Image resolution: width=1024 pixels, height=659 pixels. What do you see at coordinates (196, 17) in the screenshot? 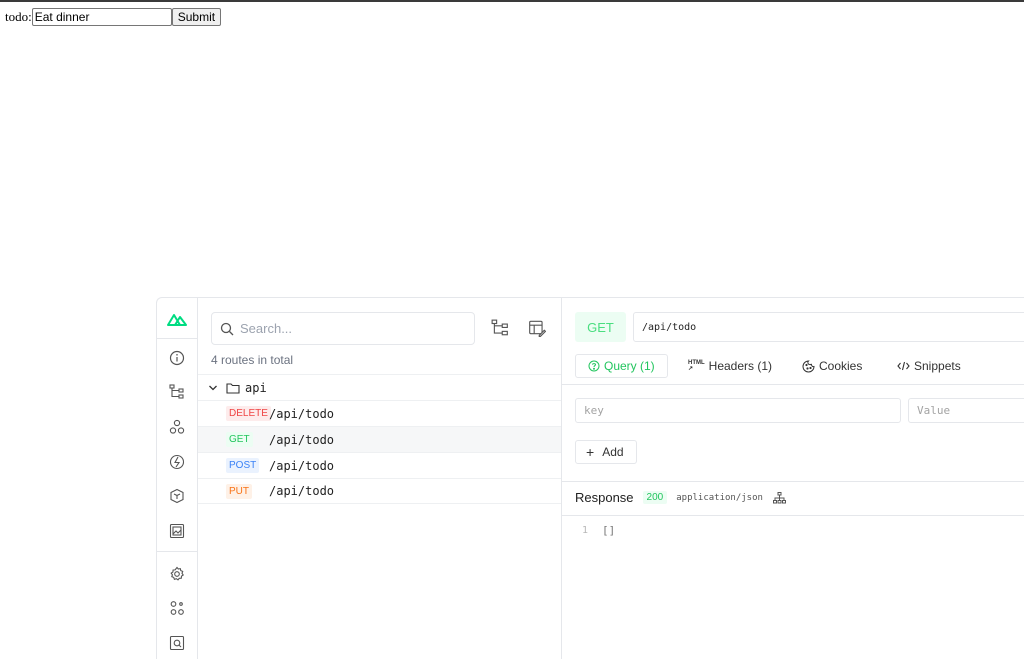
I see `submit-button: Submit` at bounding box center [196, 17].